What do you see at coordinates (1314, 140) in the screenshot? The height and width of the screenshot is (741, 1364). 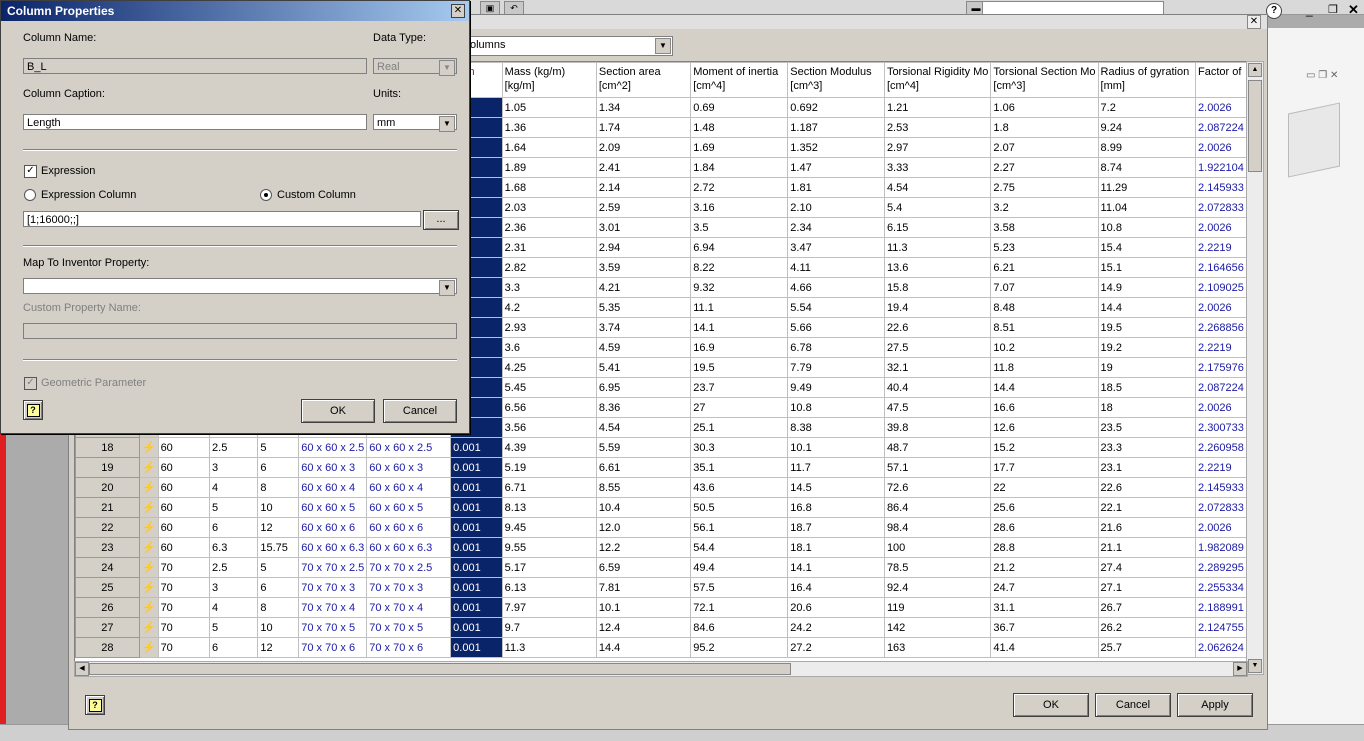 I see `viewcube-icon` at bounding box center [1314, 140].